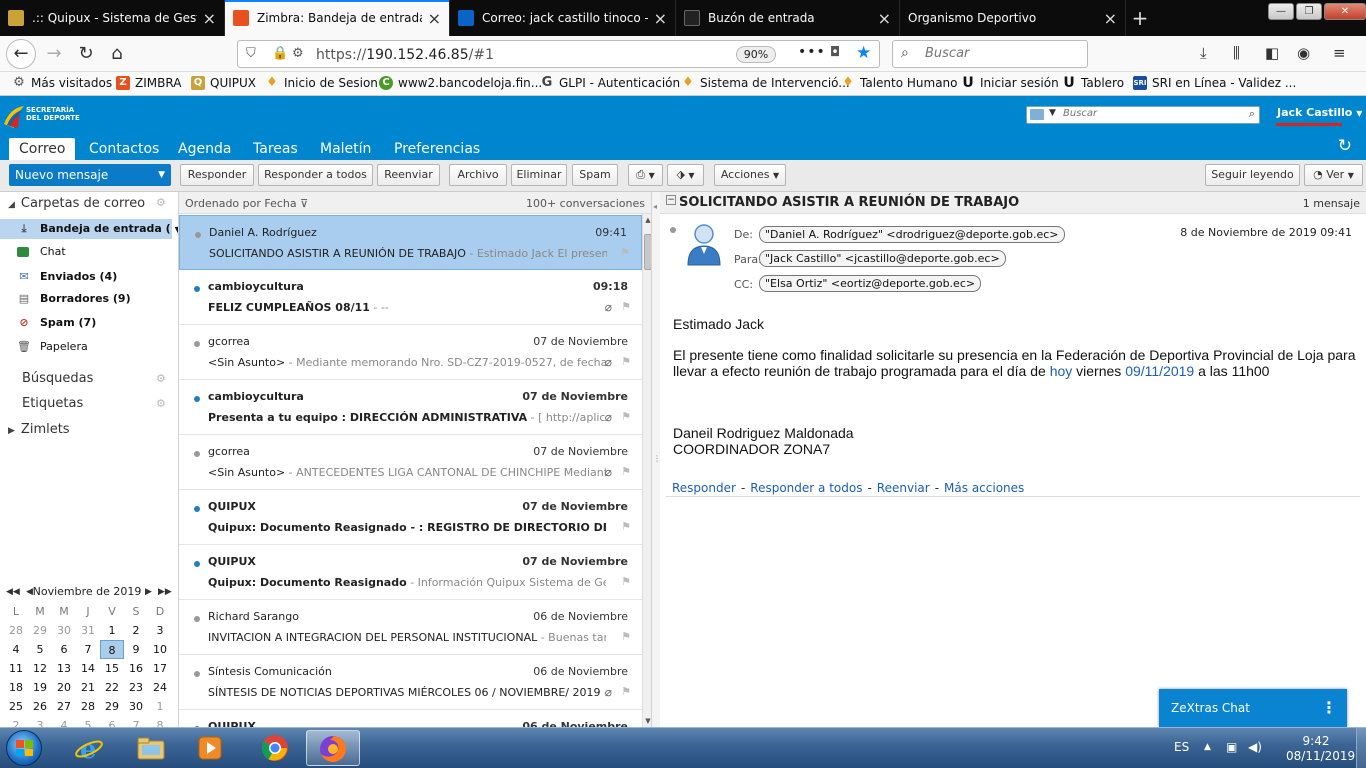 This screenshot has height=768, width=1366. What do you see at coordinates (1333, 175) in the screenshot?
I see `view-button: ◔ Ver ▼` at bounding box center [1333, 175].